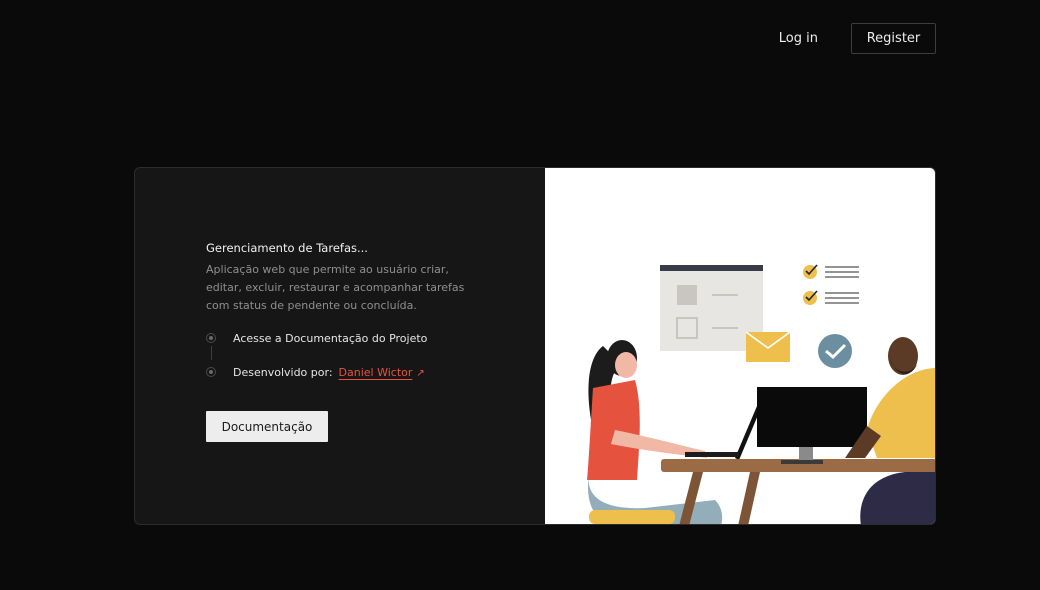  Describe the element at coordinates (893, 38) in the screenshot. I see `register-button: Register` at that location.